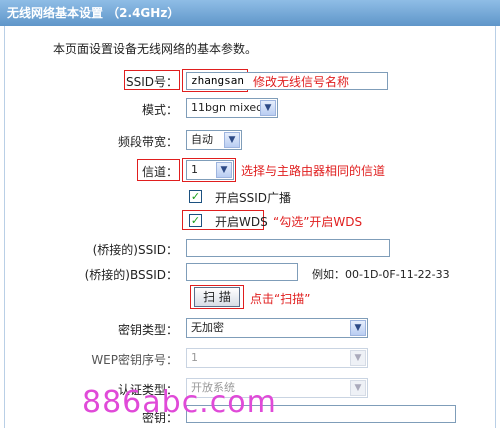 The width and height of the screenshot is (500, 428). I want to click on key-type-select: 无加密 ▼, so click(277, 328).